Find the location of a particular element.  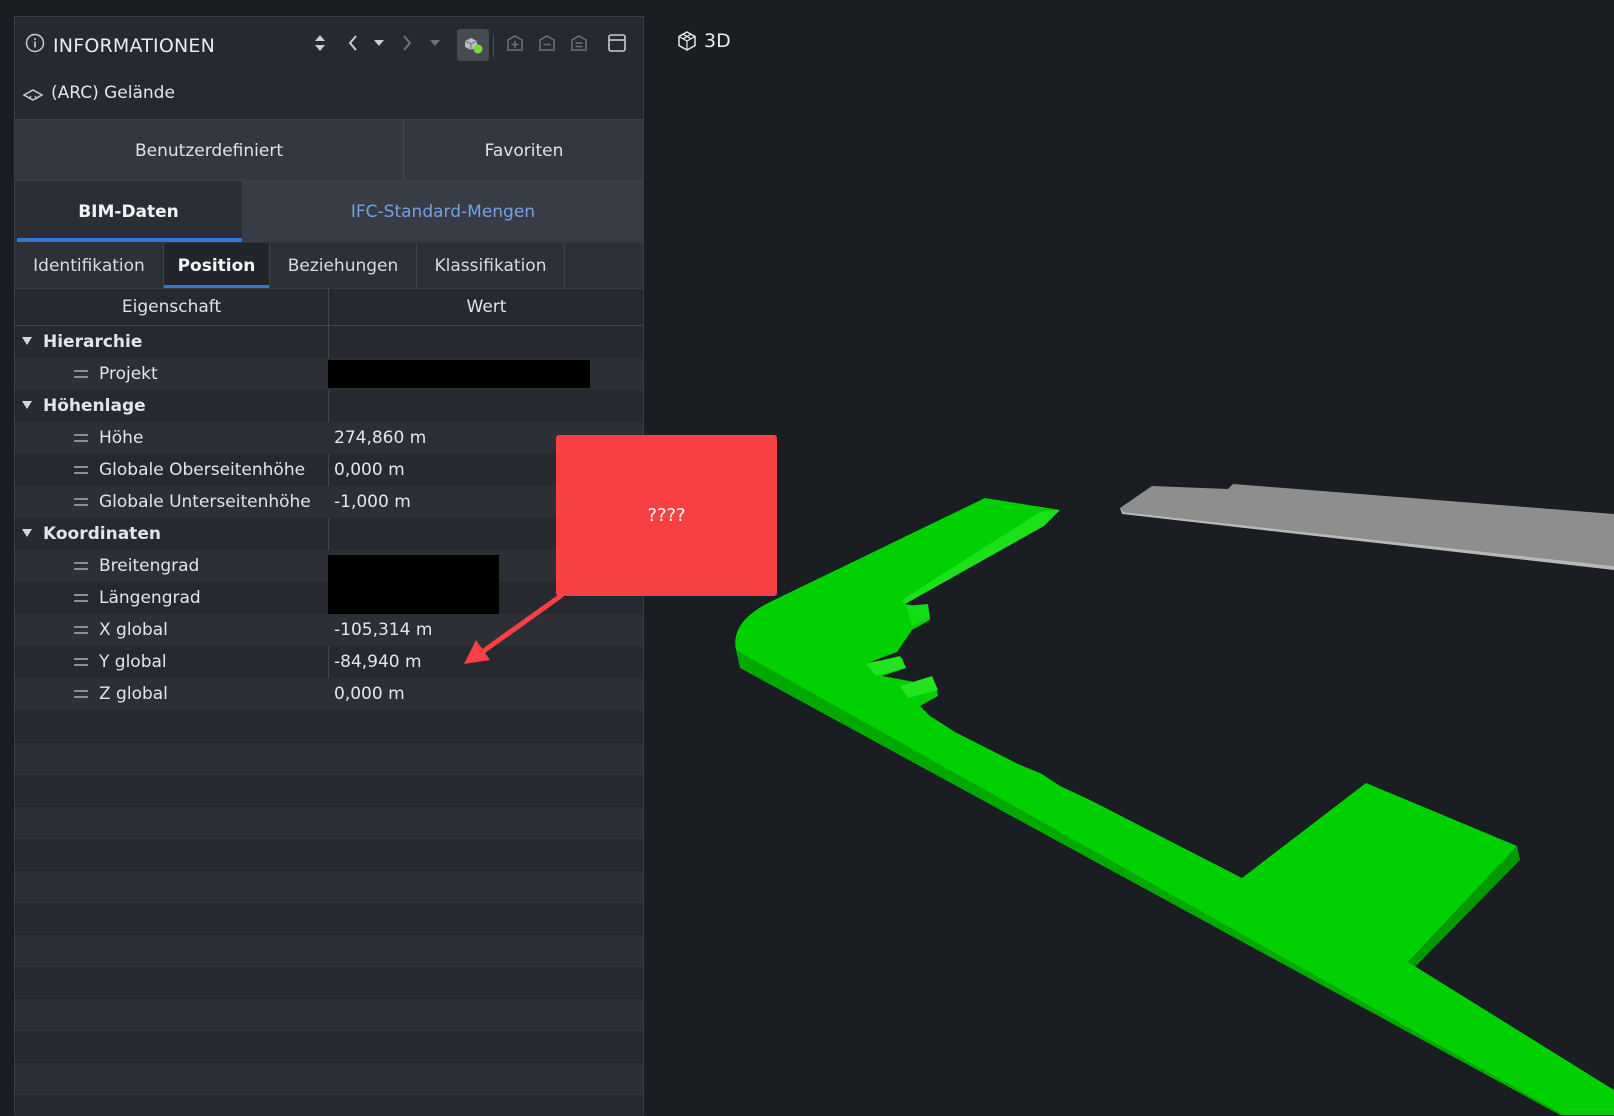

callout-arrow-line is located at coordinates (520, 625).